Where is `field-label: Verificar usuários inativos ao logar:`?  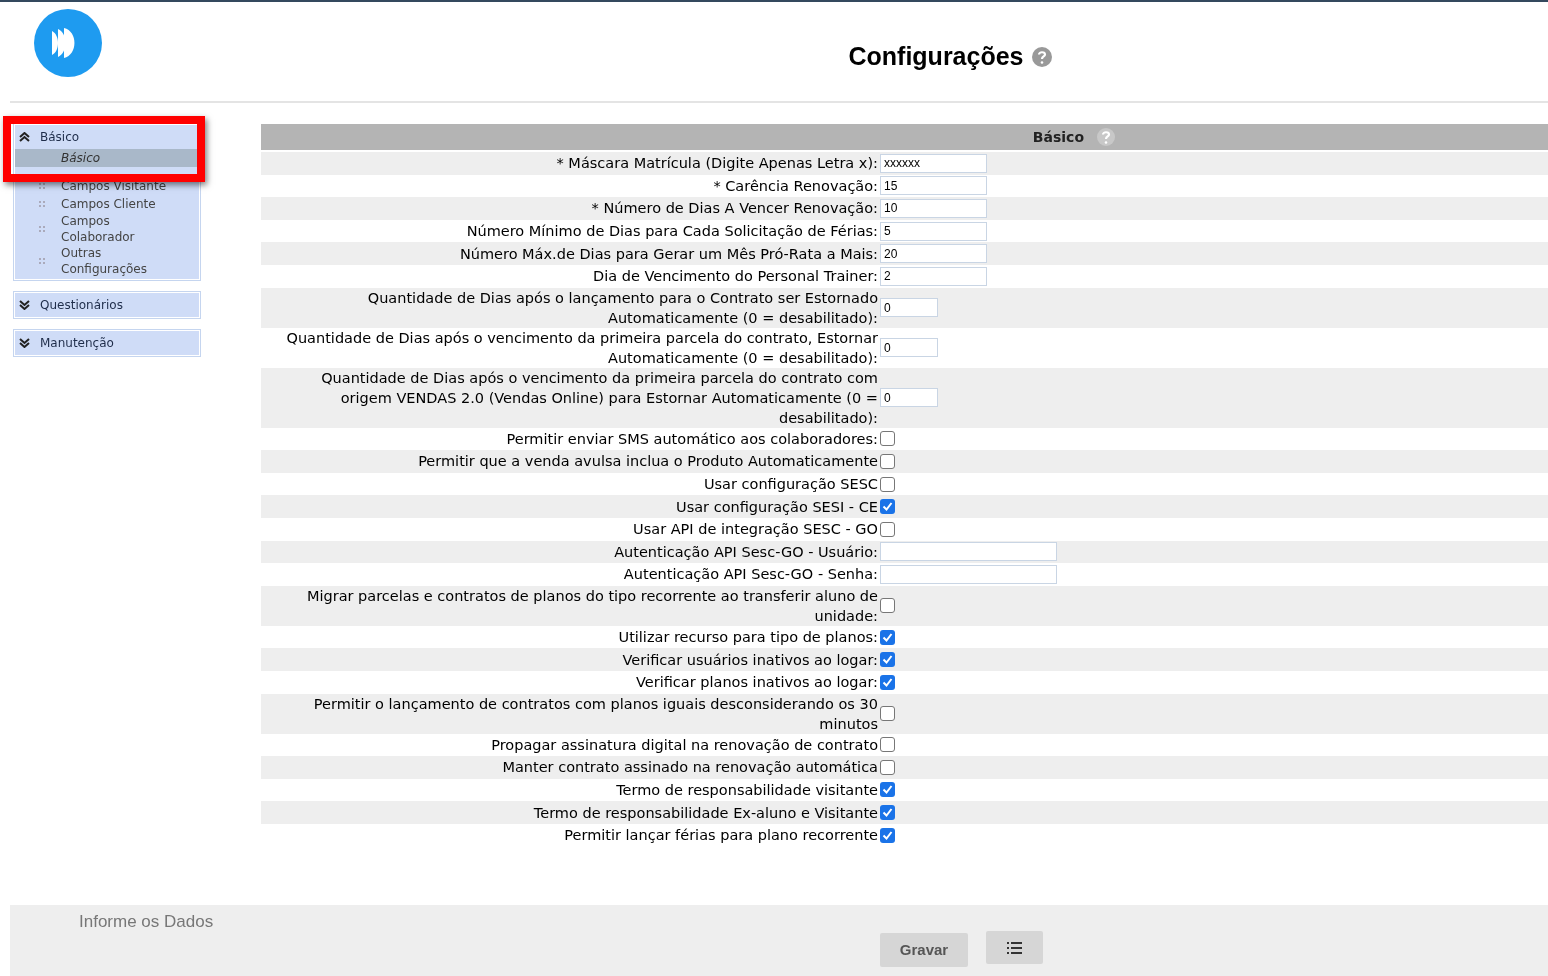
field-label: Verificar usuários inativos ao logar: is located at coordinates (750, 659).